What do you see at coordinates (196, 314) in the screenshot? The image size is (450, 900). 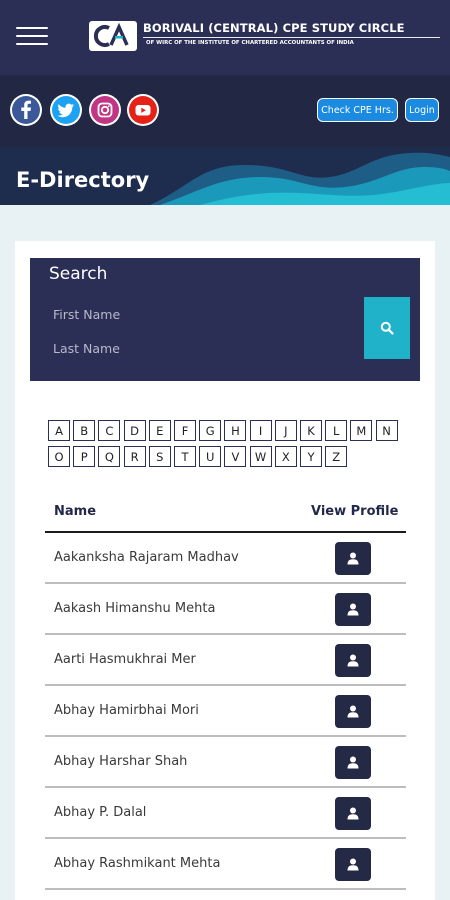 I see `first-name-input` at bounding box center [196, 314].